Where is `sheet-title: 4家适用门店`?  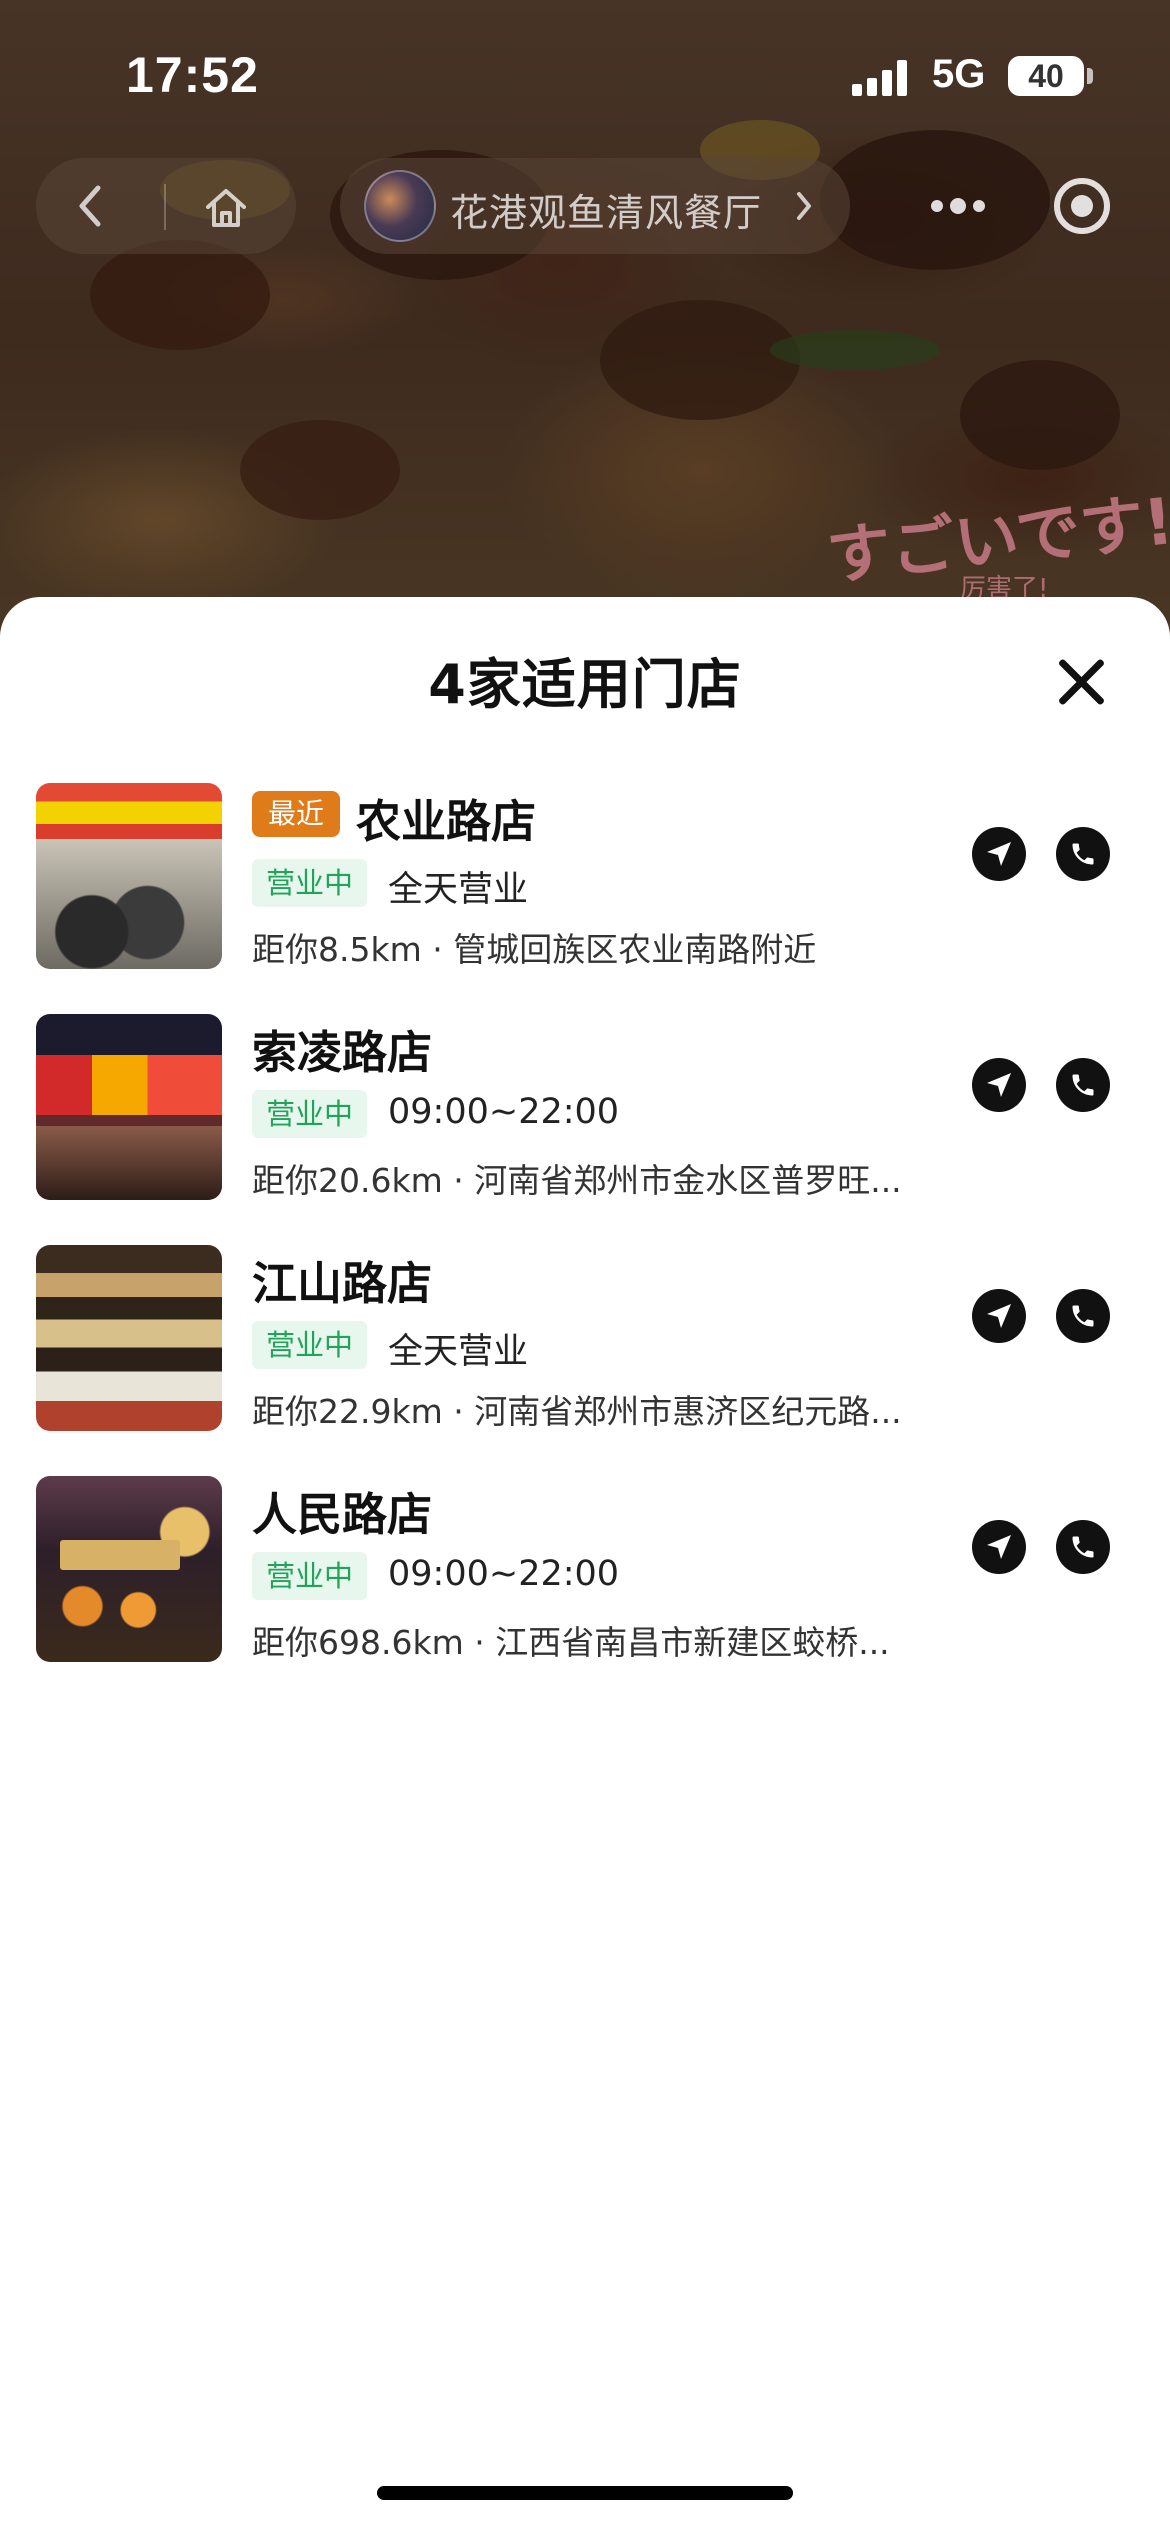 sheet-title: 4家适用门店 is located at coordinates (585, 684).